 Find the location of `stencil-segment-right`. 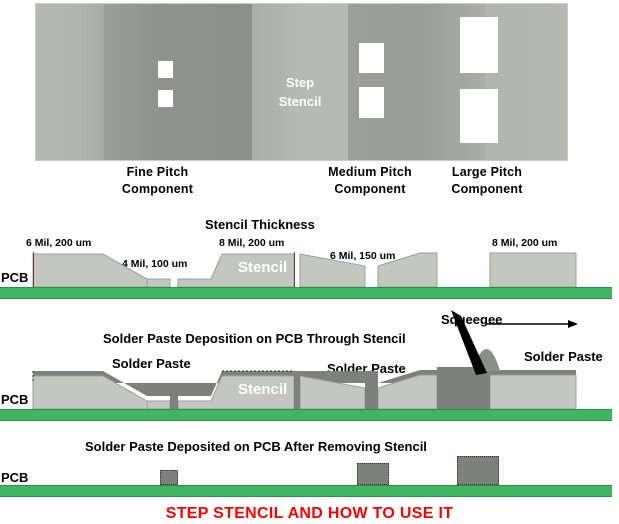

stencil-segment-right is located at coordinates (533, 270).